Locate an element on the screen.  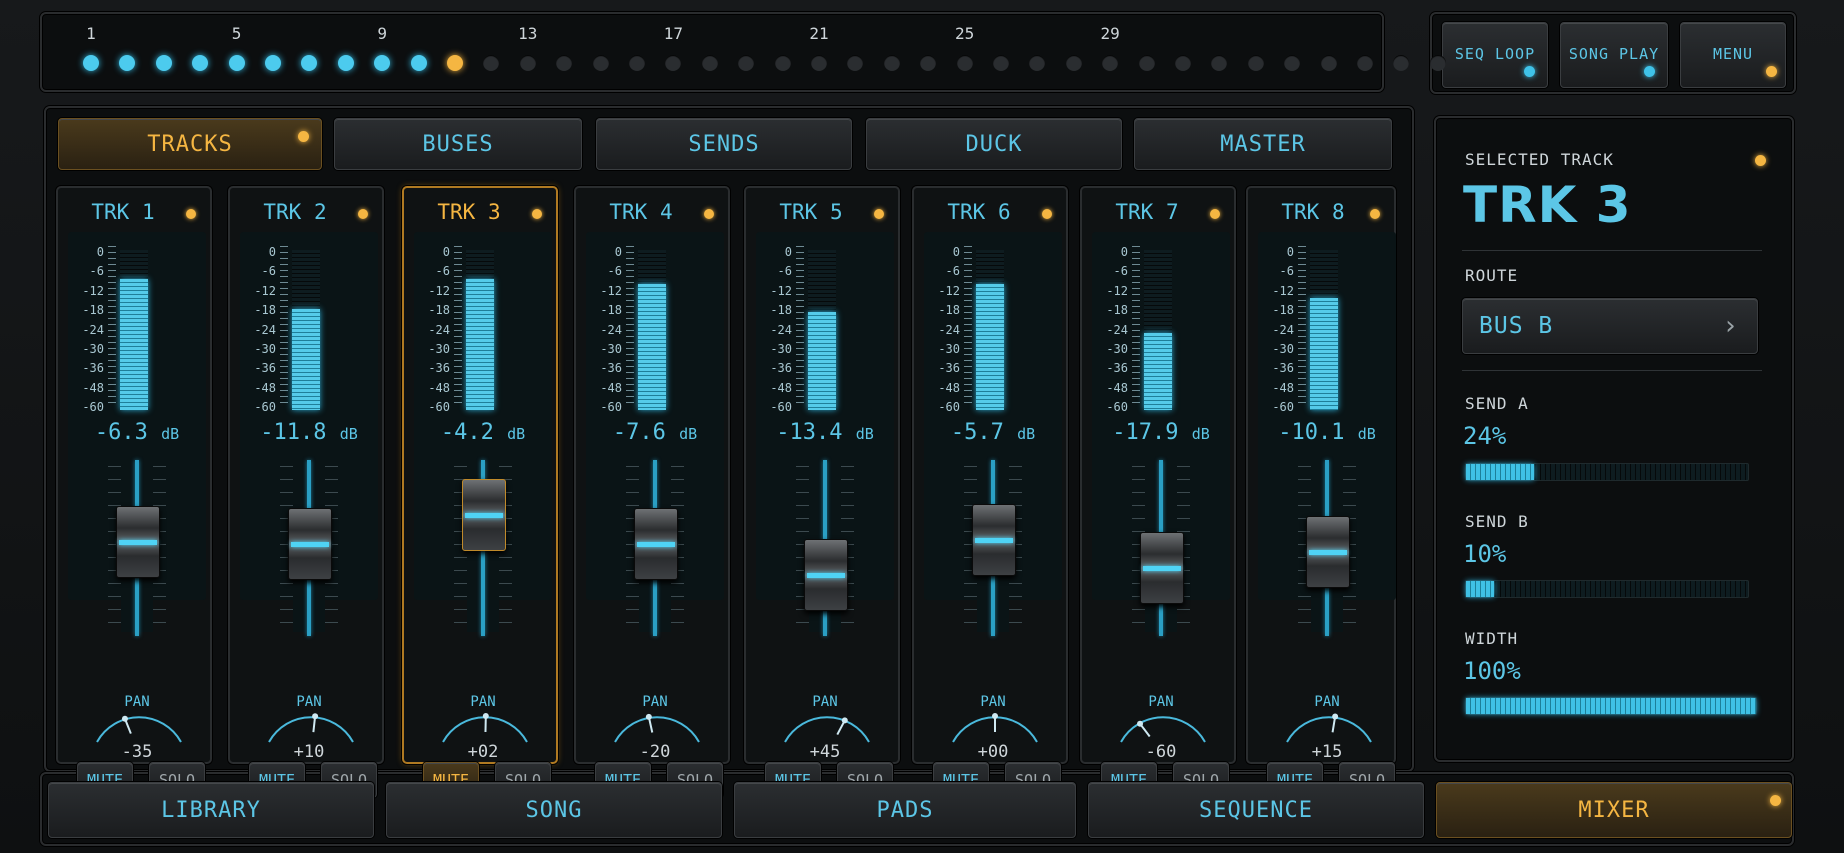
scale-tick-label: -6 is located at coordinates (1286, 271).